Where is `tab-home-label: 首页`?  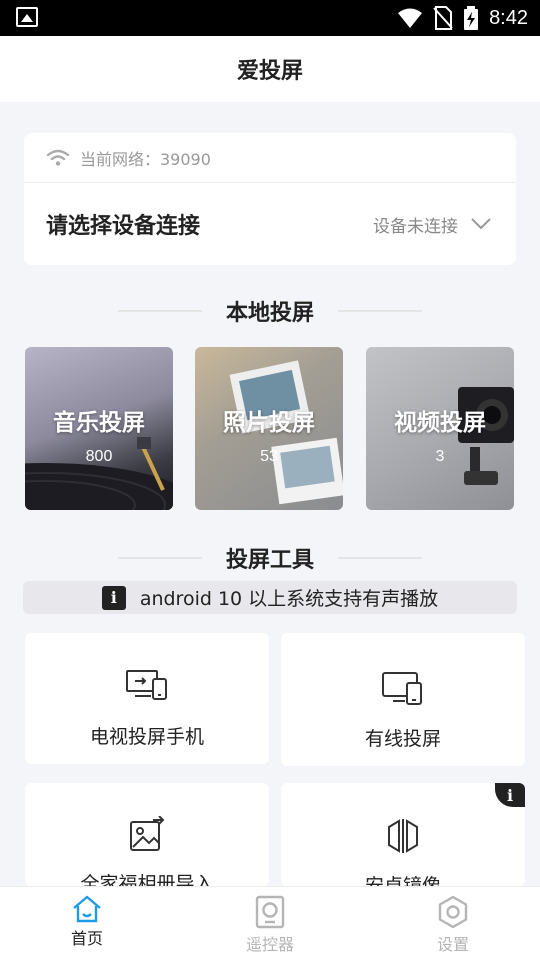
tab-home-label: 首页 is located at coordinates (86, 938).